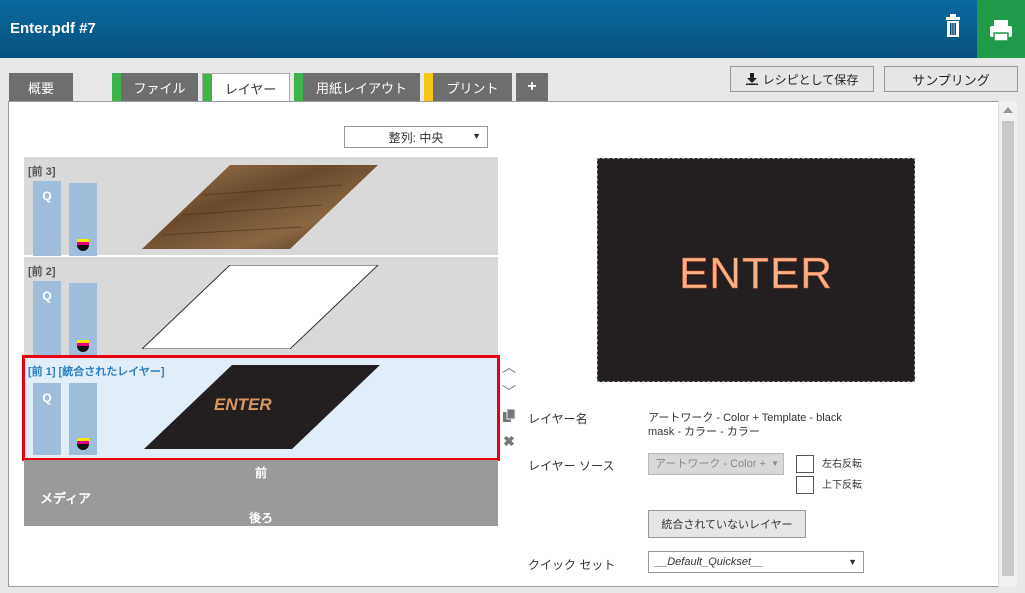  What do you see at coordinates (42, 272) in the screenshot?
I see `layer-name: [前 2]` at bounding box center [42, 272].